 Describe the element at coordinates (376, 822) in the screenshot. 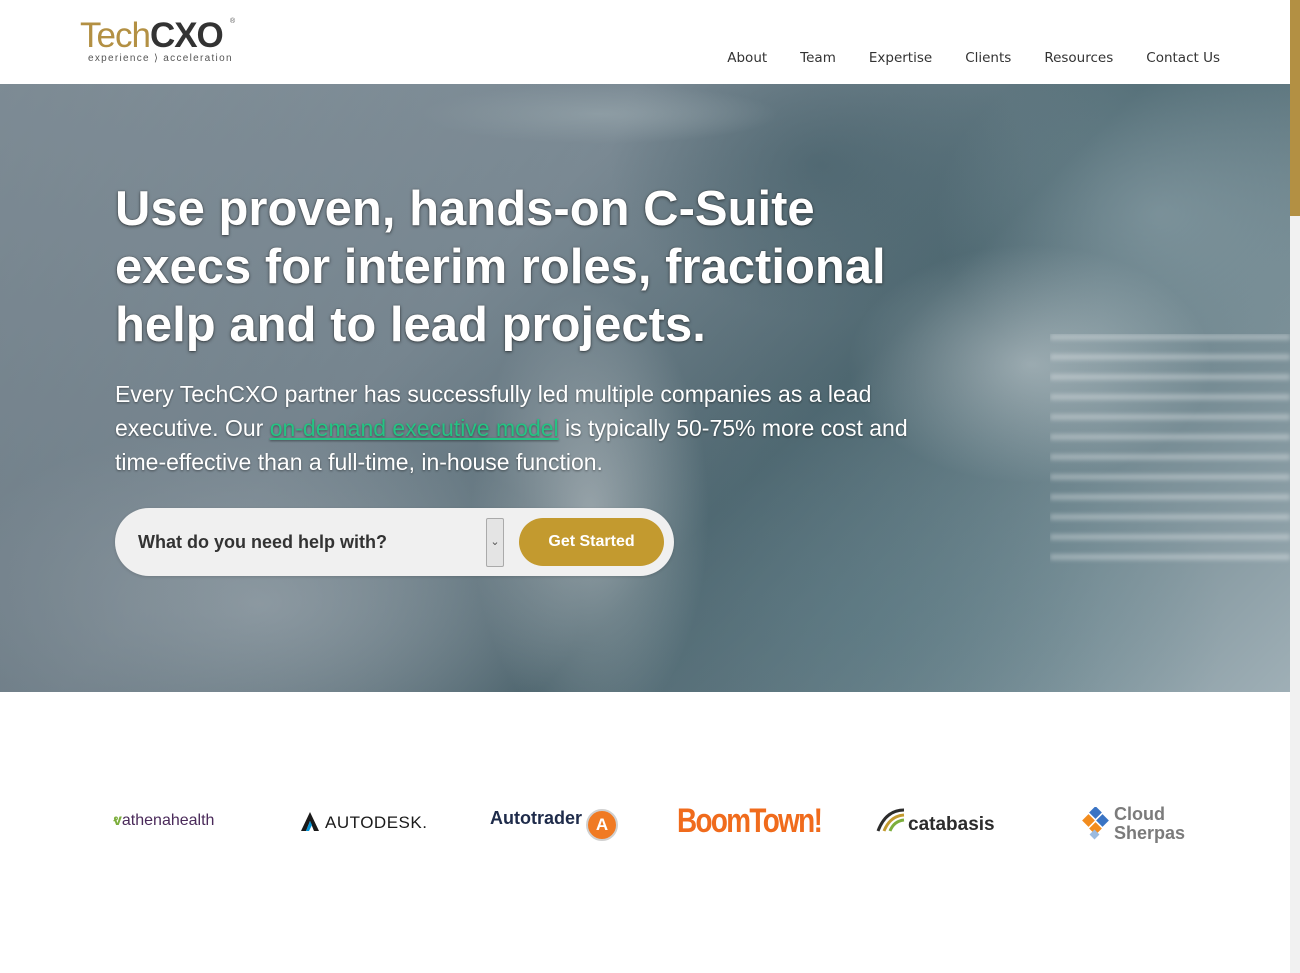

I see `autodesk-wordmark: AUTODESK.` at that location.